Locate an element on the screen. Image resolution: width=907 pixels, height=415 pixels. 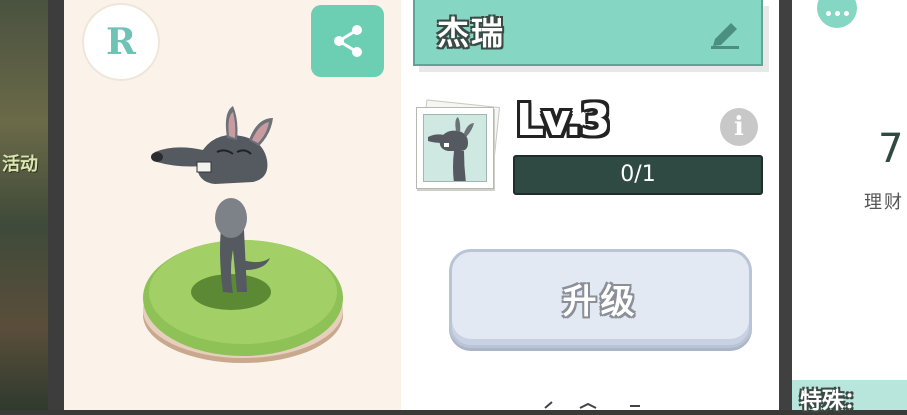
share-icon is located at coordinates (347, 41).